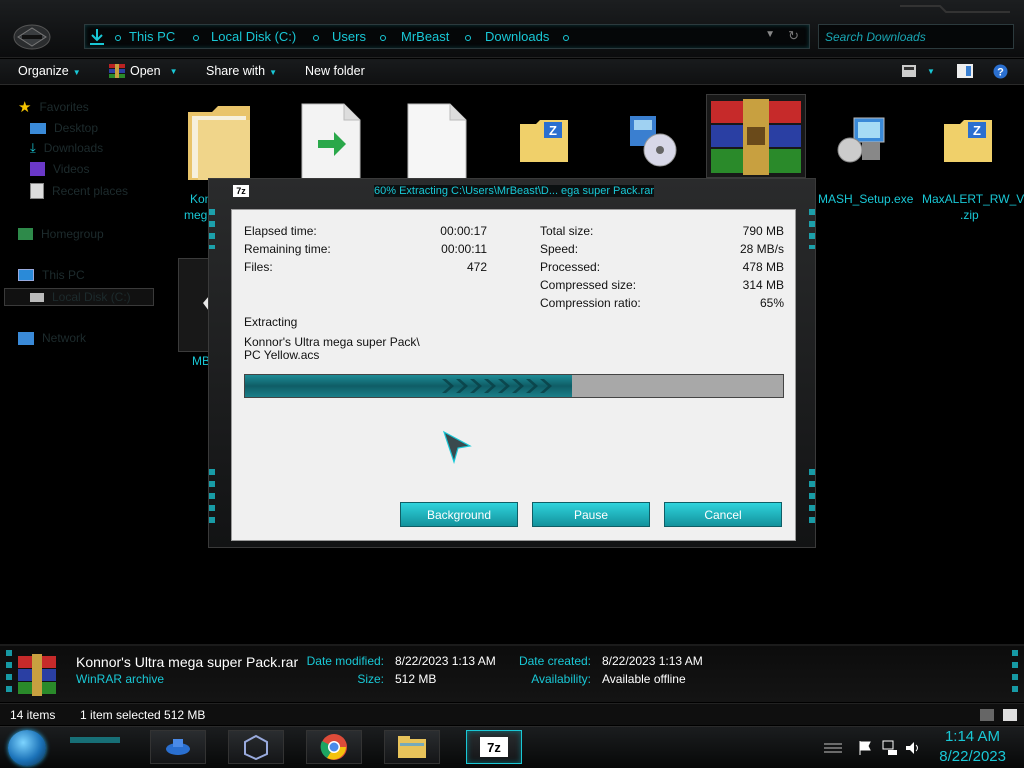 Image resolution: width=1024 pixels, height=768 pixels. I want to click on network-icon, so click(26, 338).